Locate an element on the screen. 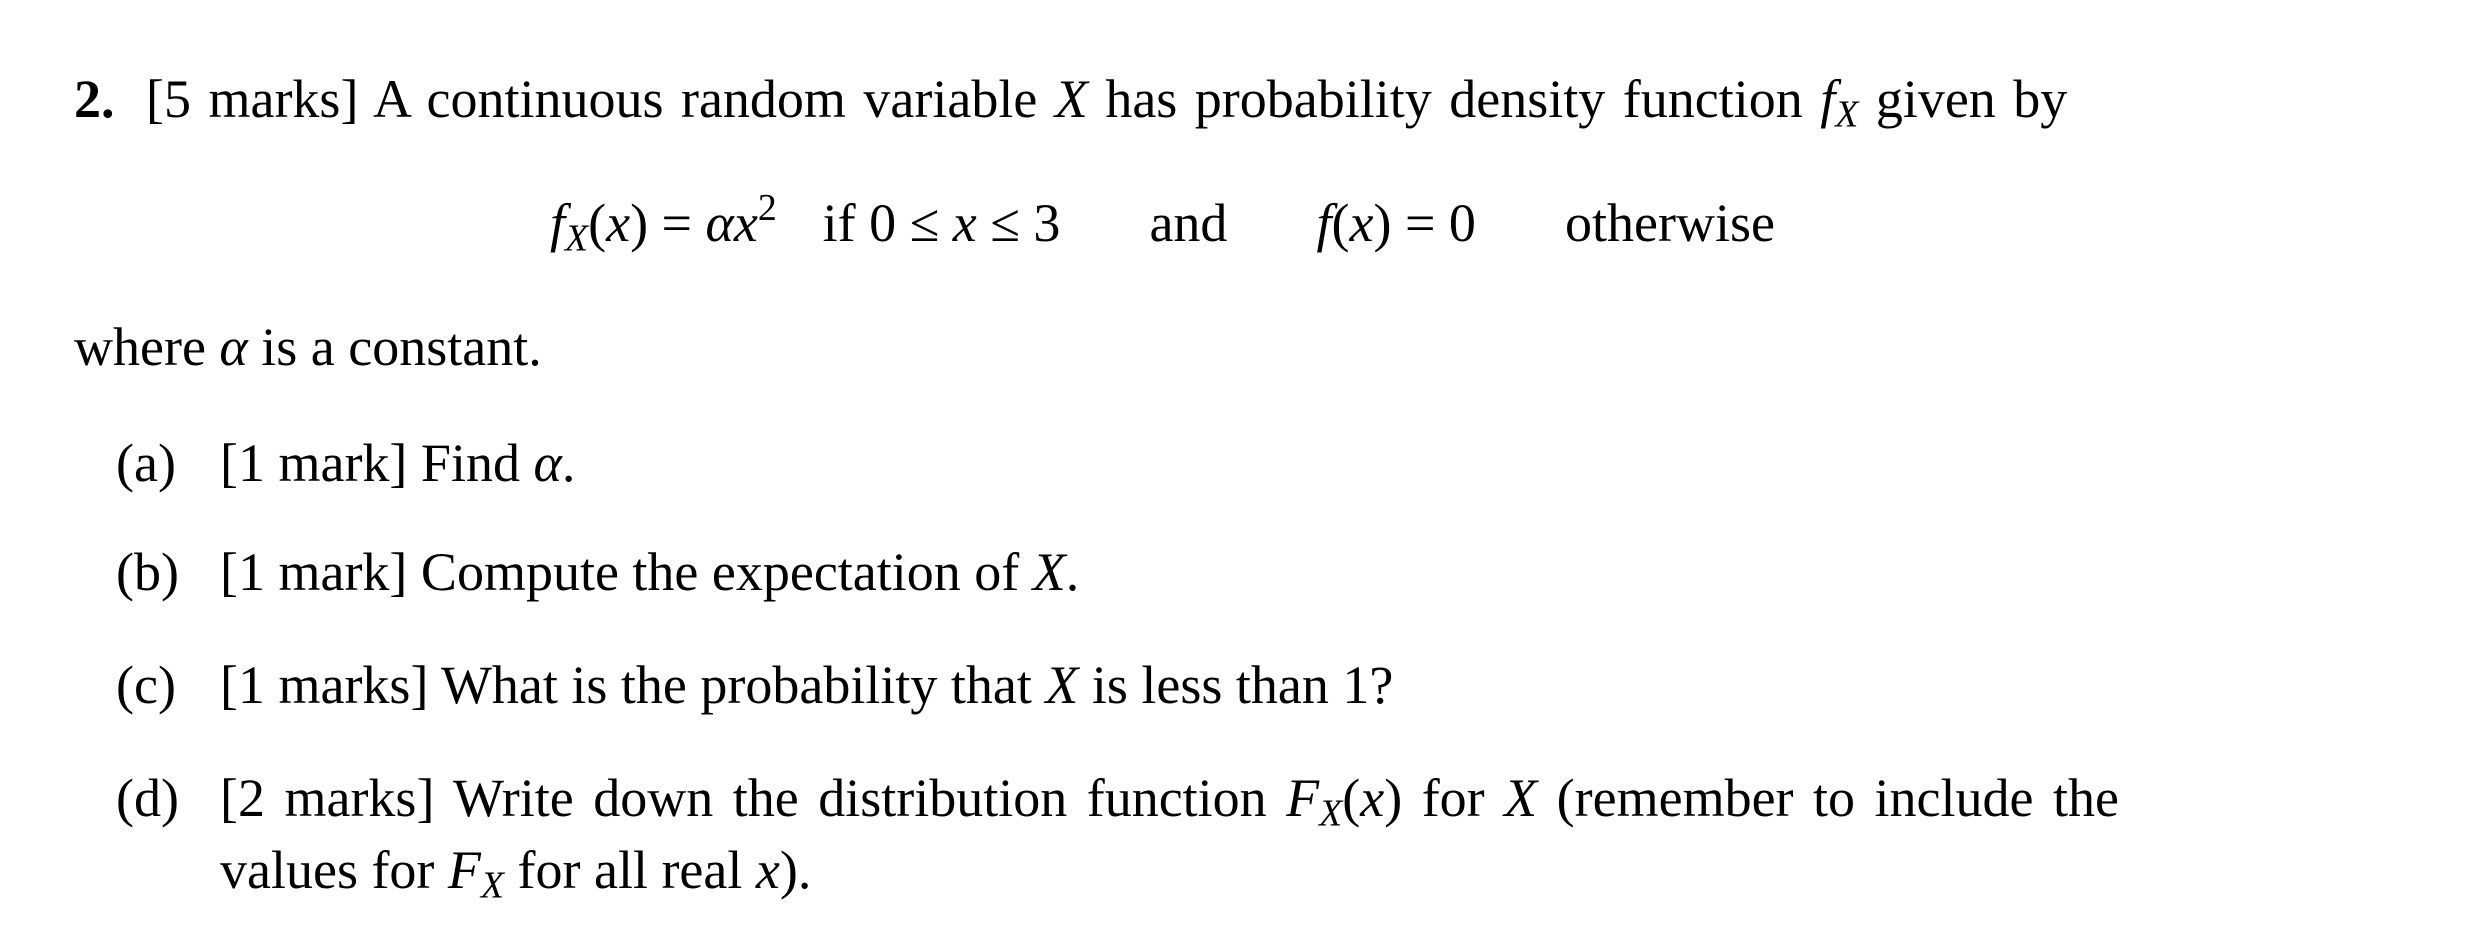 This screenshot has height=950, width=2482. cont-text-2: for all real is located at coordinates (630, 870).